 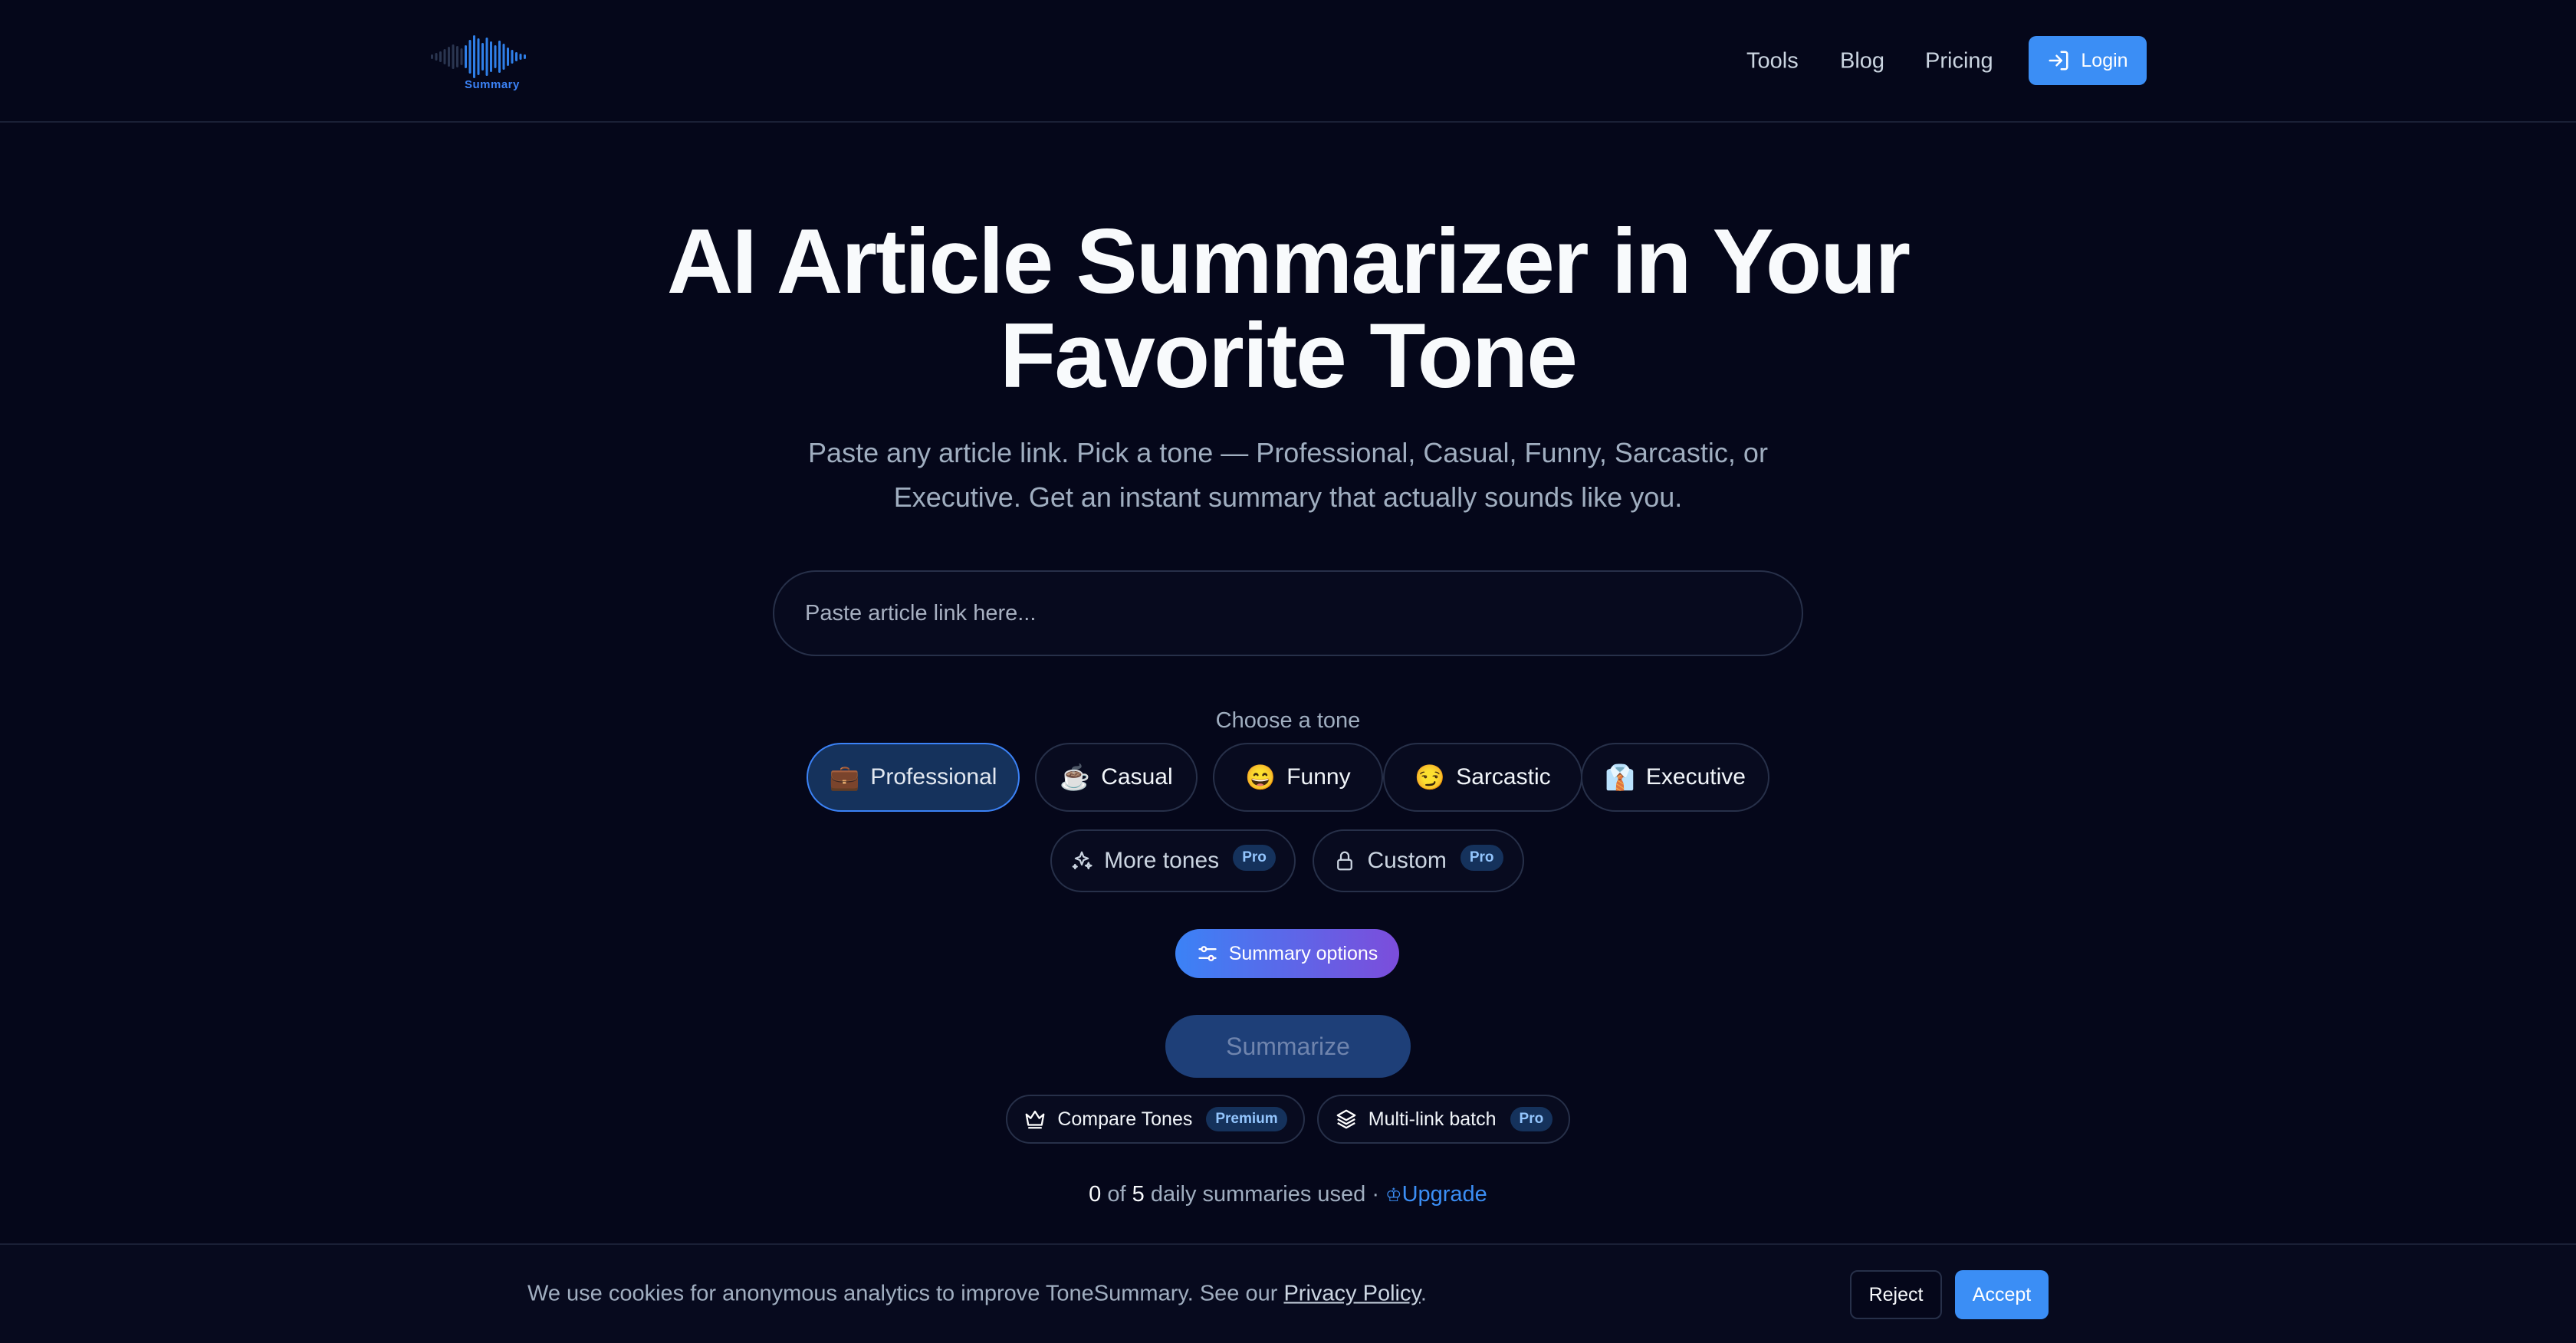 I want to click on custom-tone-button: Custom Pro, so click(x=1418, y=861).